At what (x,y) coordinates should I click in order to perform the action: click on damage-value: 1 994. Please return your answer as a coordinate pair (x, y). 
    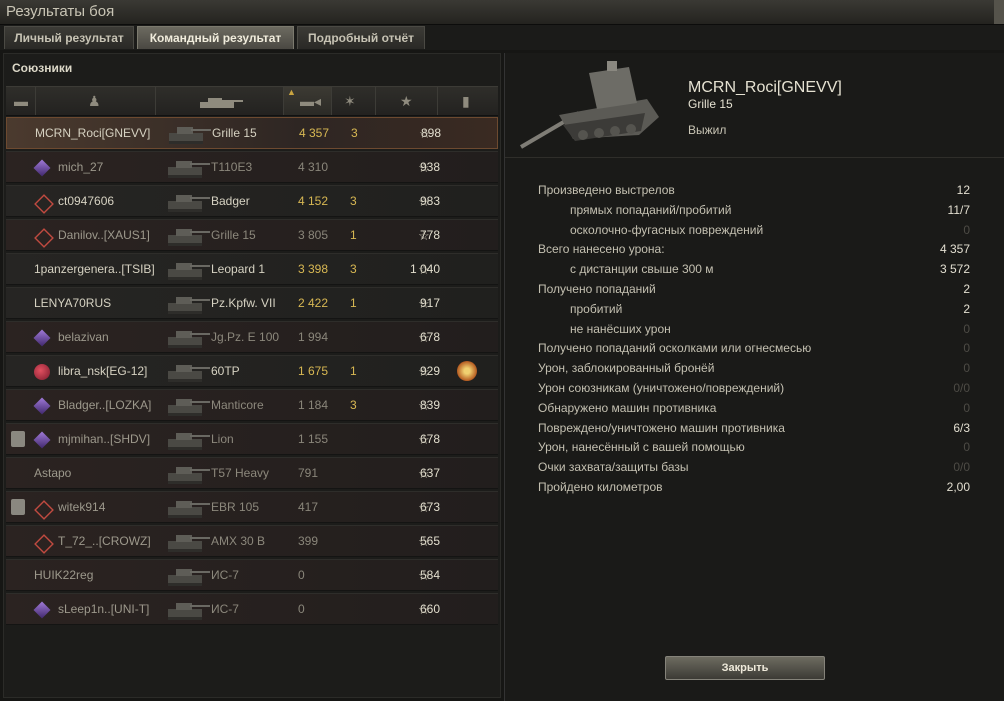
    Looking at the image, I should click on (313, 337).